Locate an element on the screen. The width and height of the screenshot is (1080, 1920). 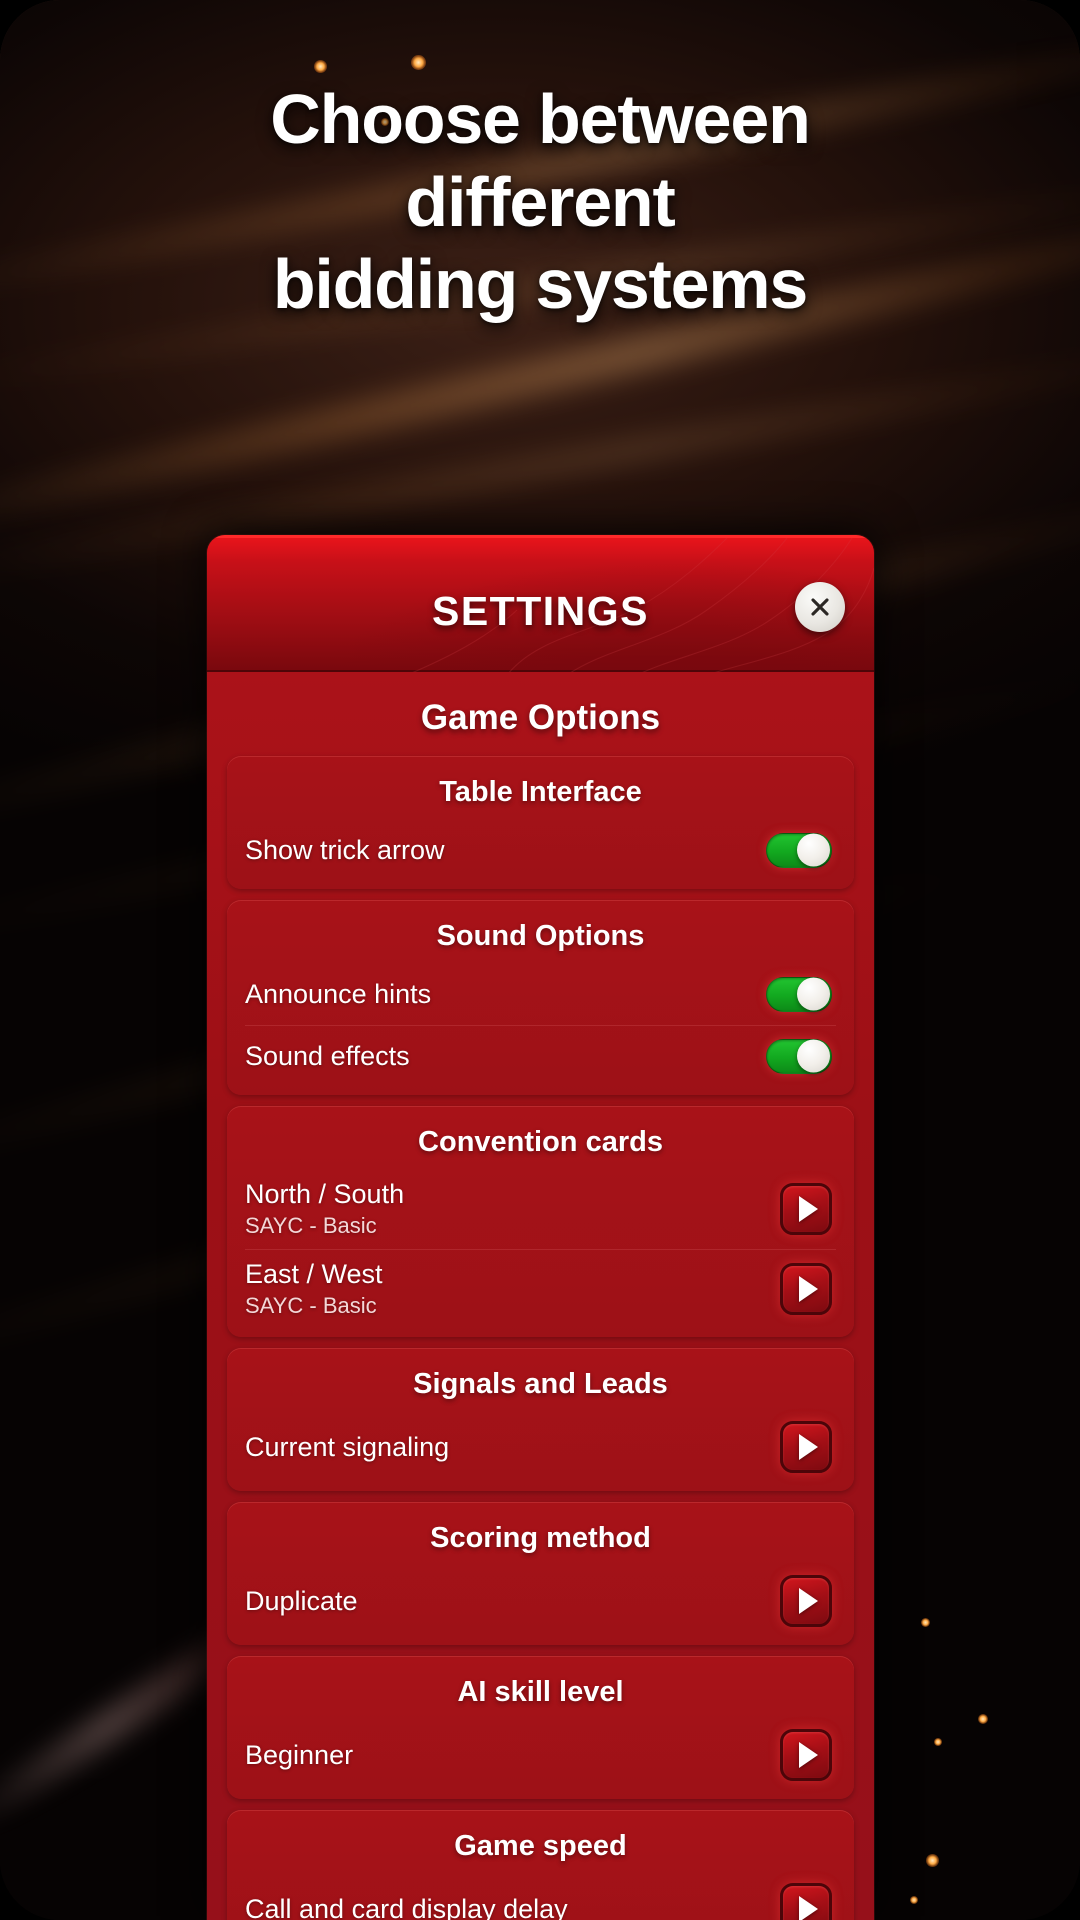
settings-row: East / West SAYC - Basic is located at coordinates (540, 1289).